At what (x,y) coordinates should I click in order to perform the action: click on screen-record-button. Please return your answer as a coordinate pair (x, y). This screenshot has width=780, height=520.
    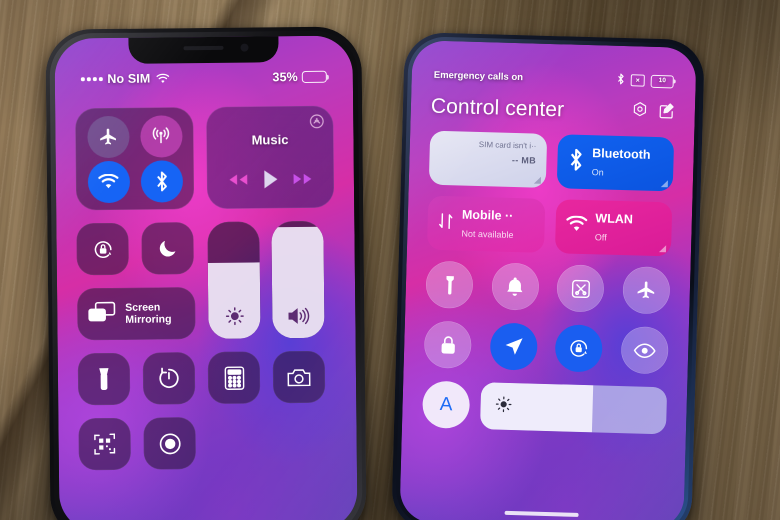
    Looking at the image, I should click on (169, 443).